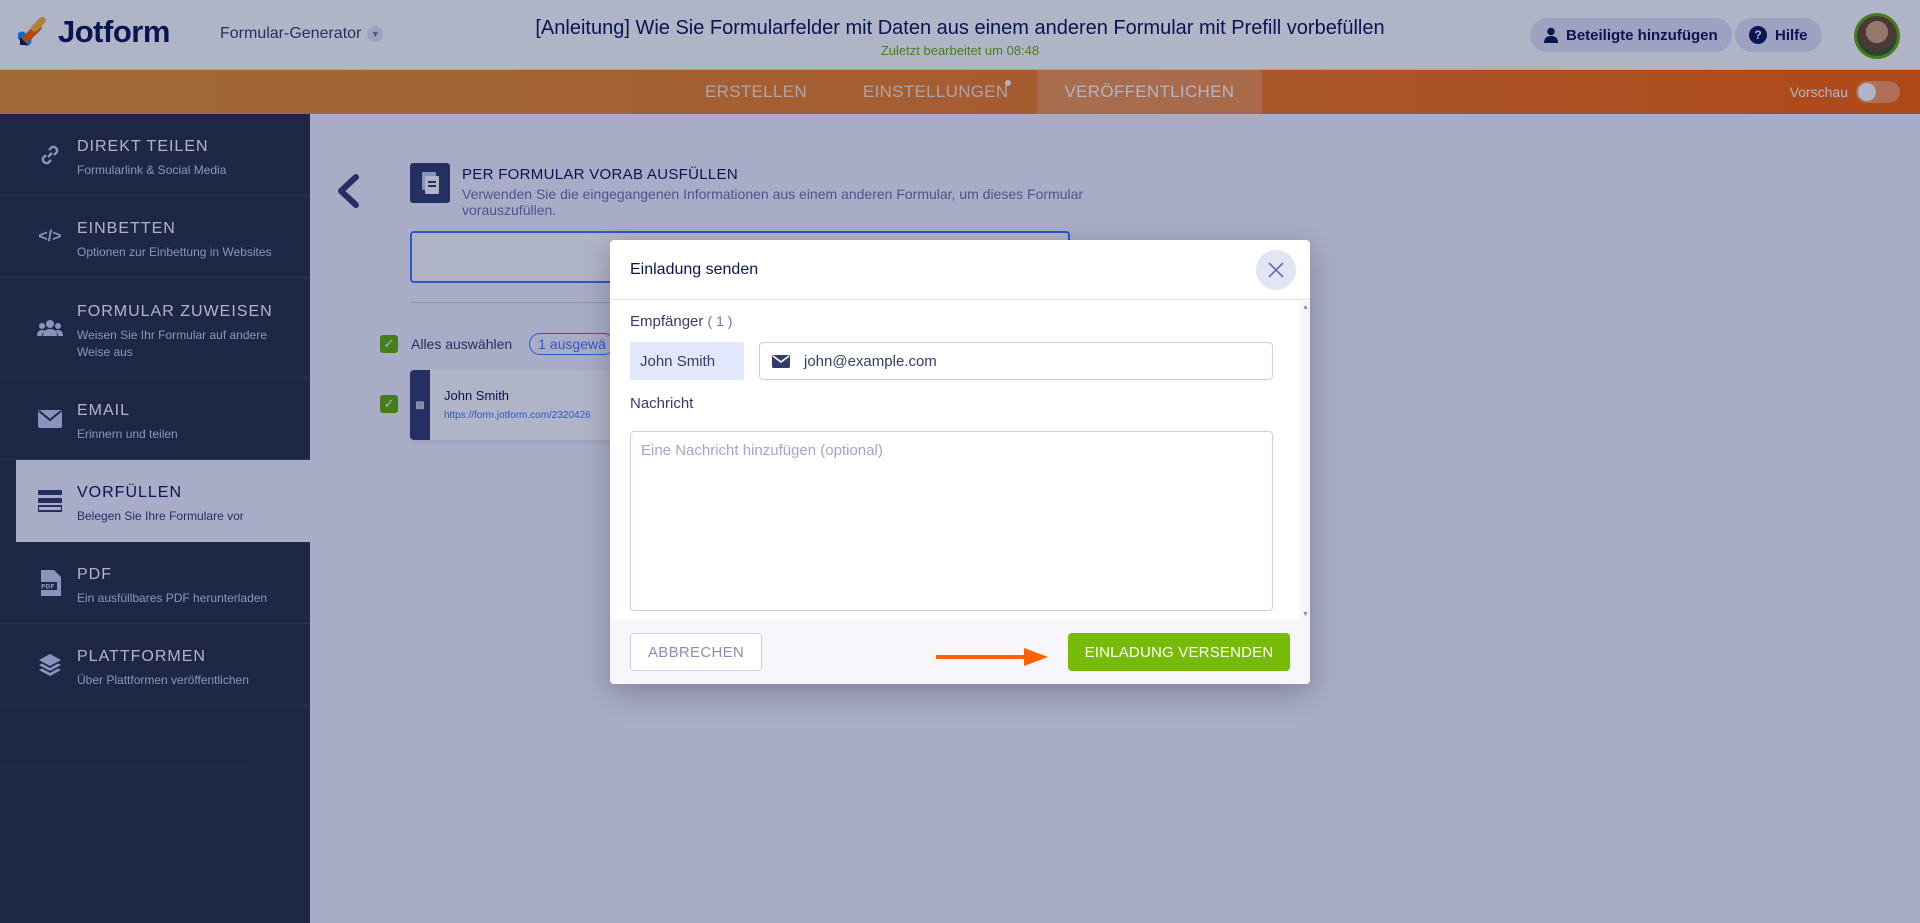  Describe the element at coordinates (687, 361) in the screenshot. I see `recipient-name-chip: John Smith` at that location.